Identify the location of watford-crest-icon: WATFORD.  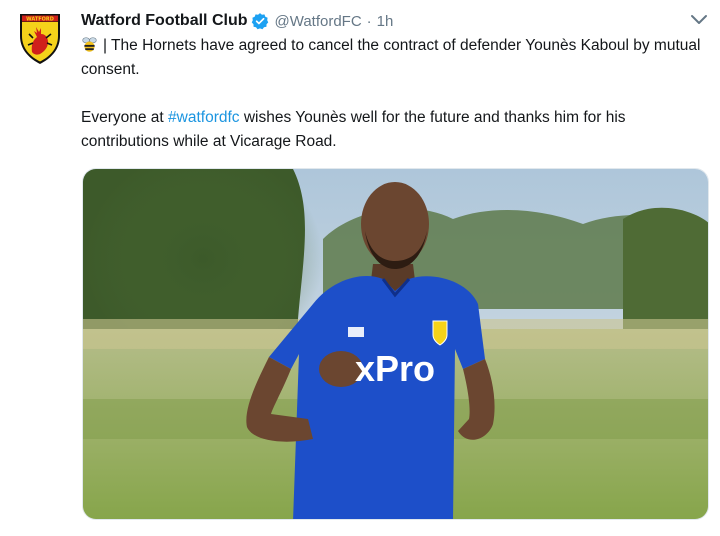
(40, 39).